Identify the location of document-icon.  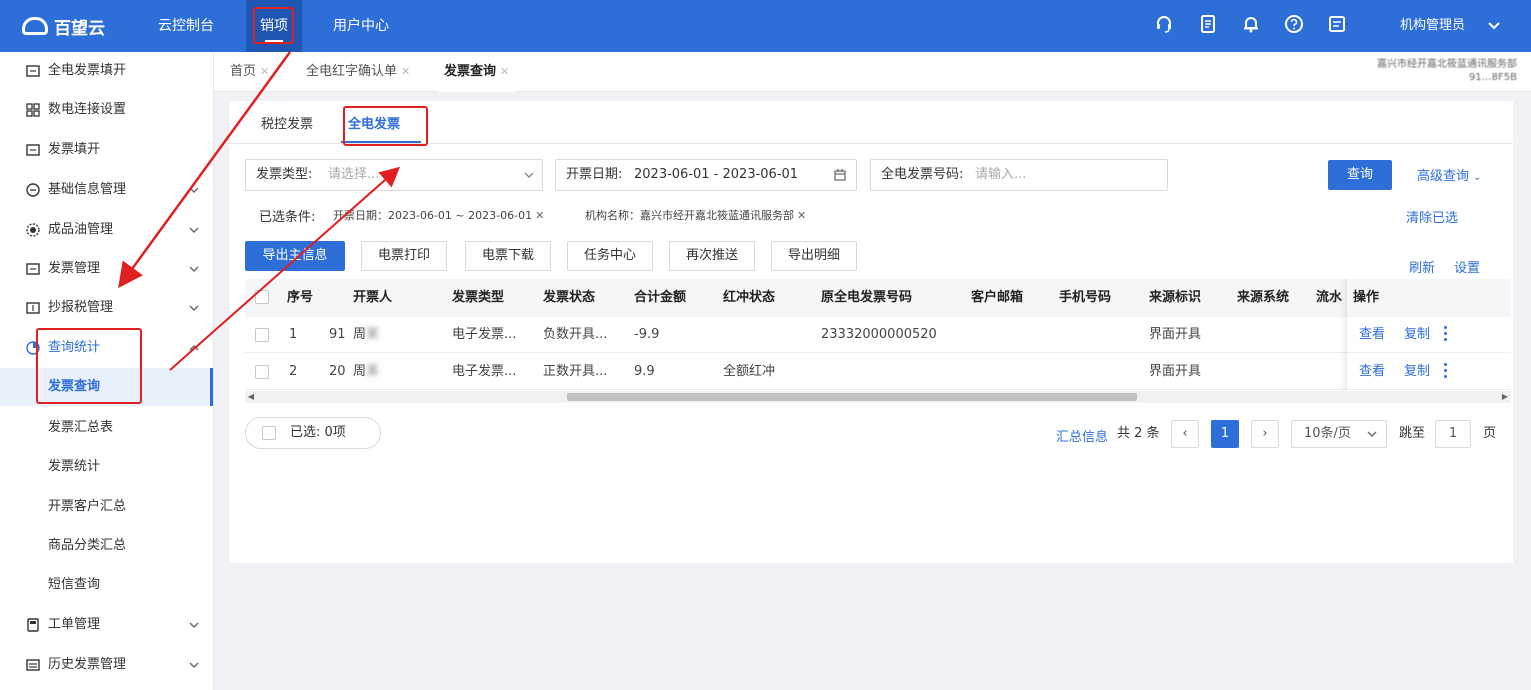
(1208, 25).